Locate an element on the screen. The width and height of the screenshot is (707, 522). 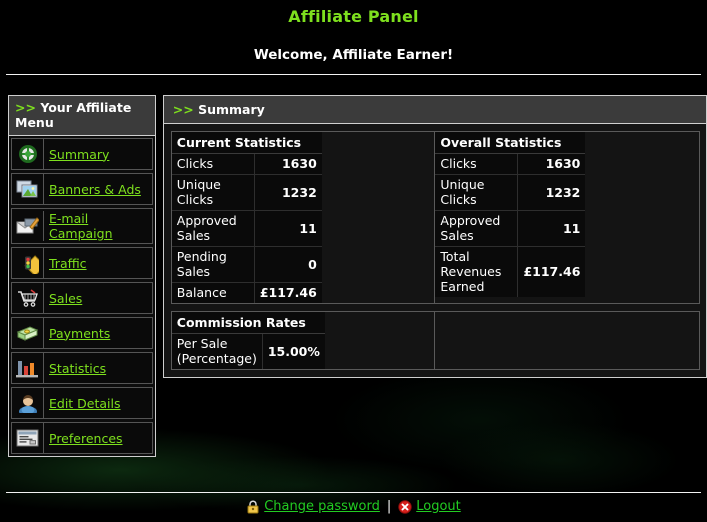
table-row: Per Sale (Percentage) 15.00% is located at coordinates (248, 351).